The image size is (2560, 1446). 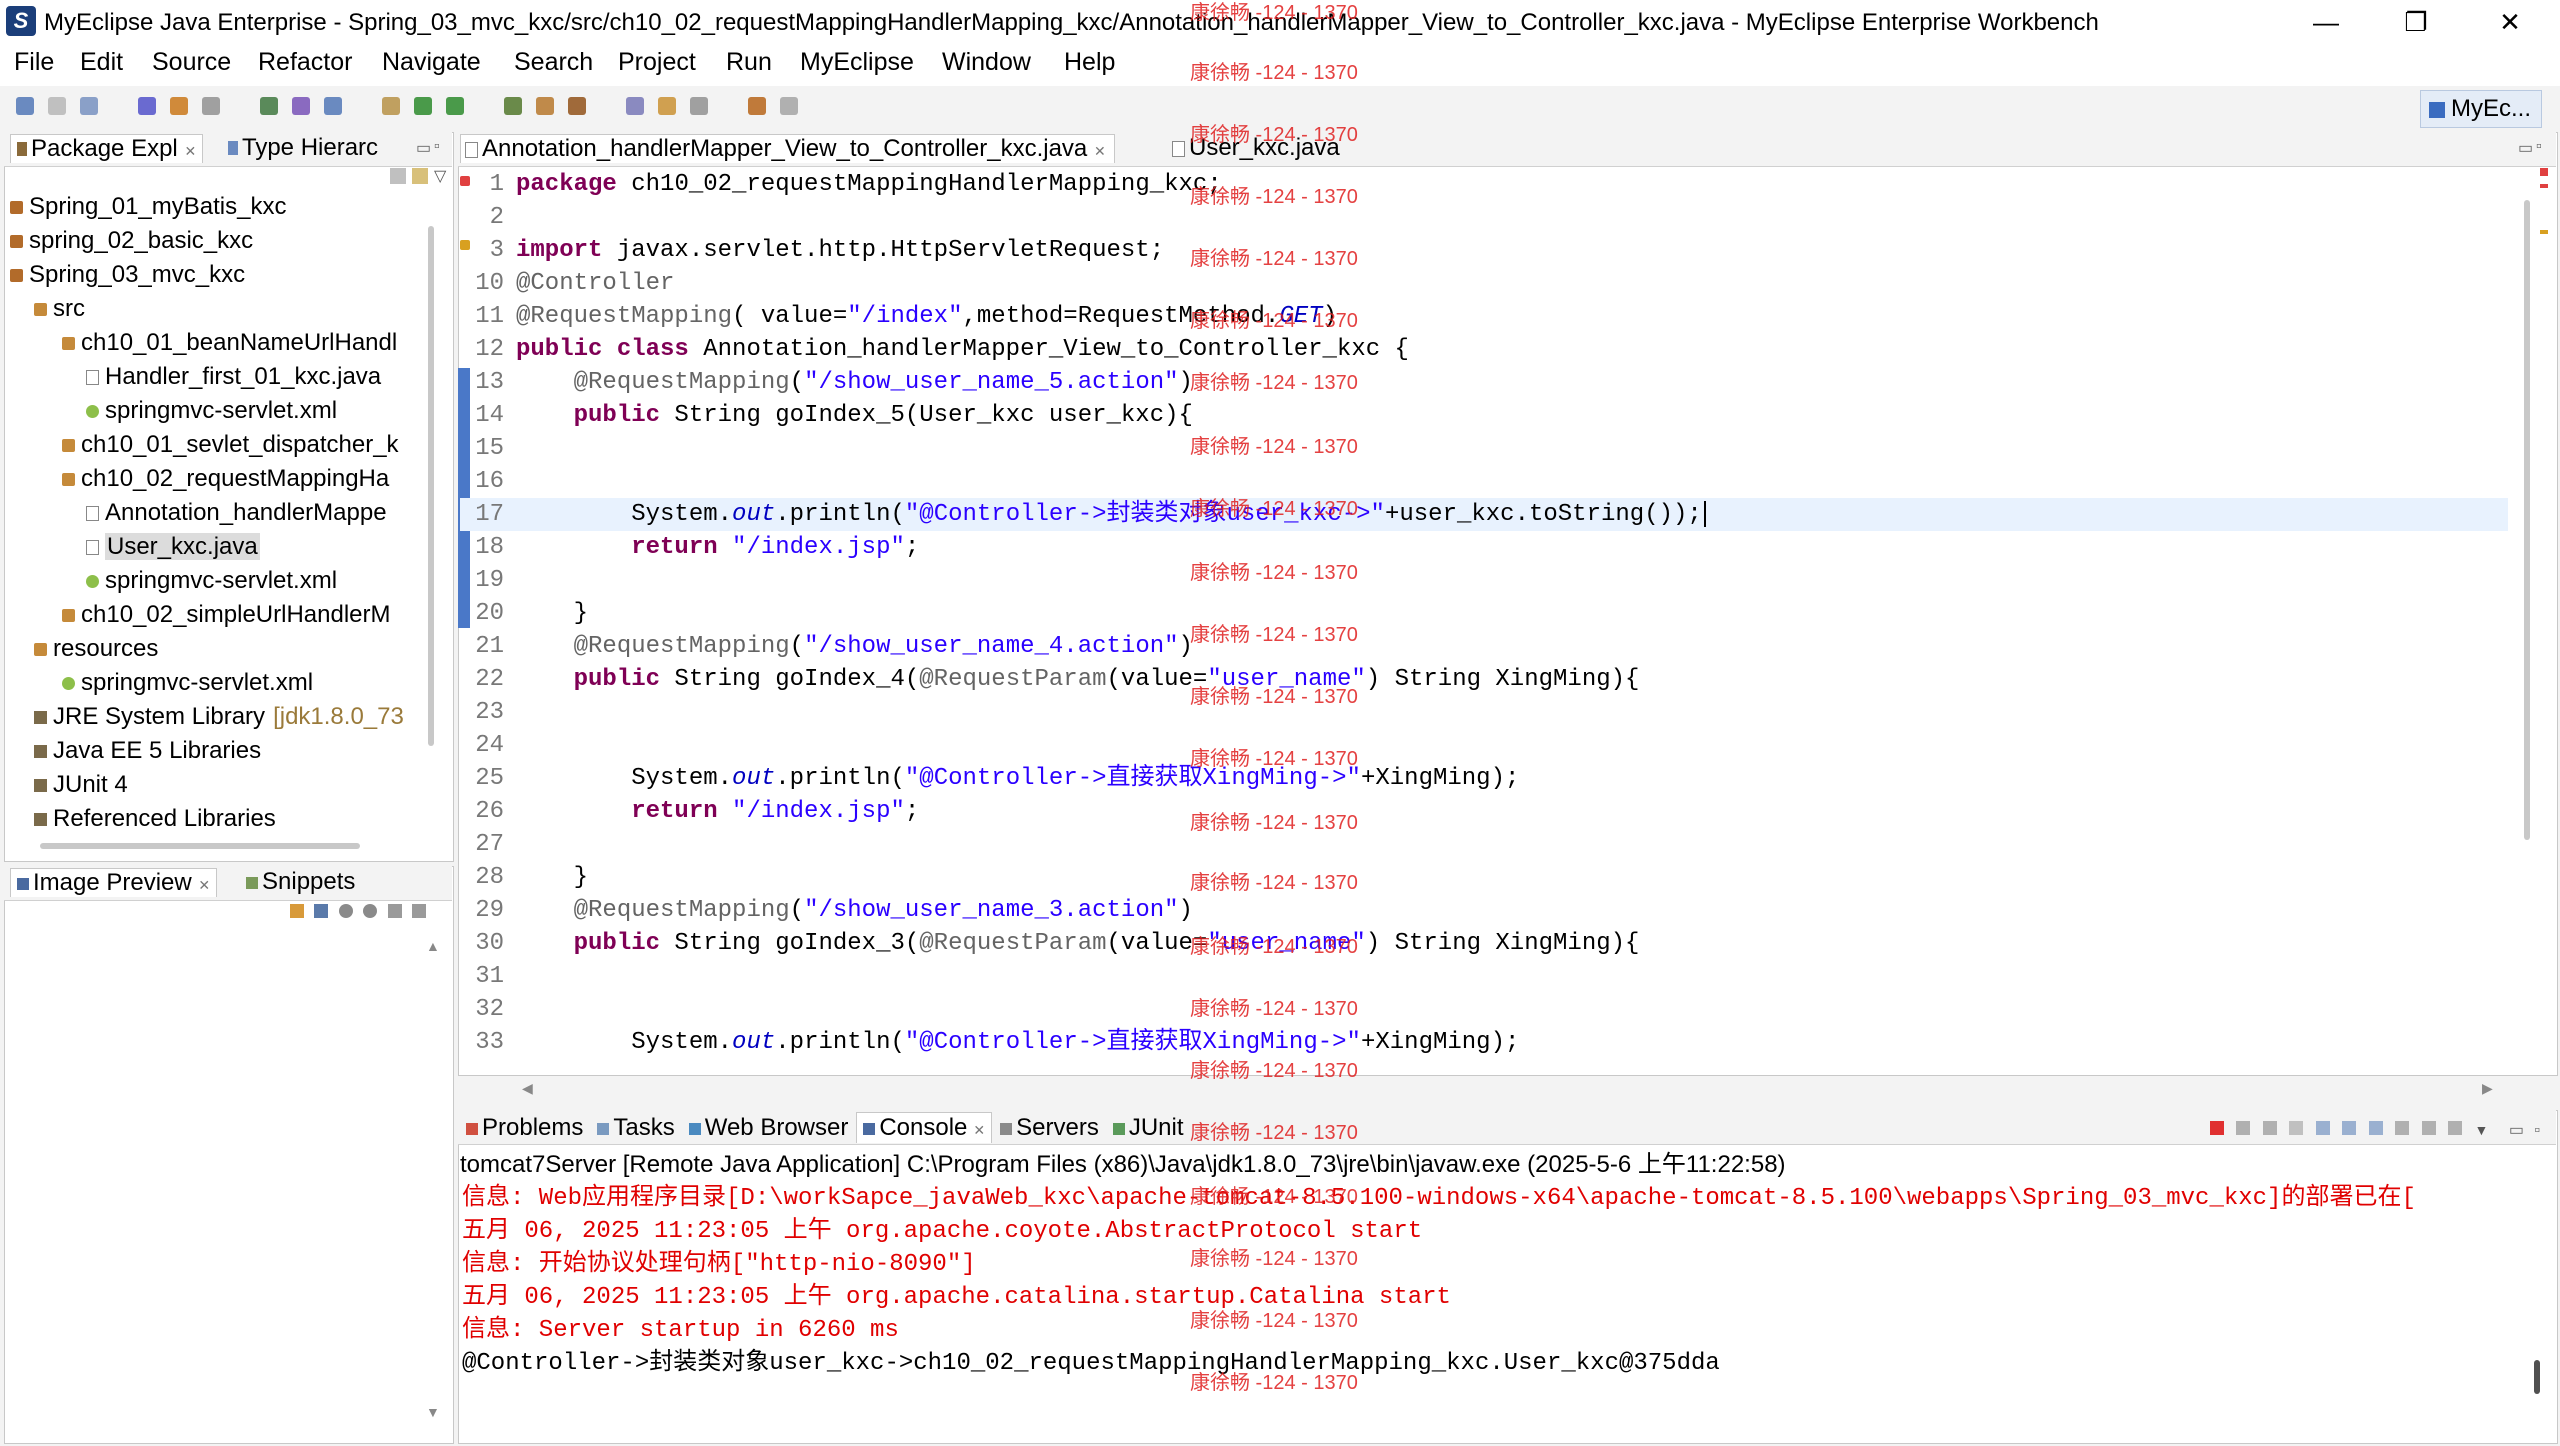 What do you see at coordinates (1484, 580) in the screenshot?
I see `code-line: 19` at bounding box center [1484, 580].